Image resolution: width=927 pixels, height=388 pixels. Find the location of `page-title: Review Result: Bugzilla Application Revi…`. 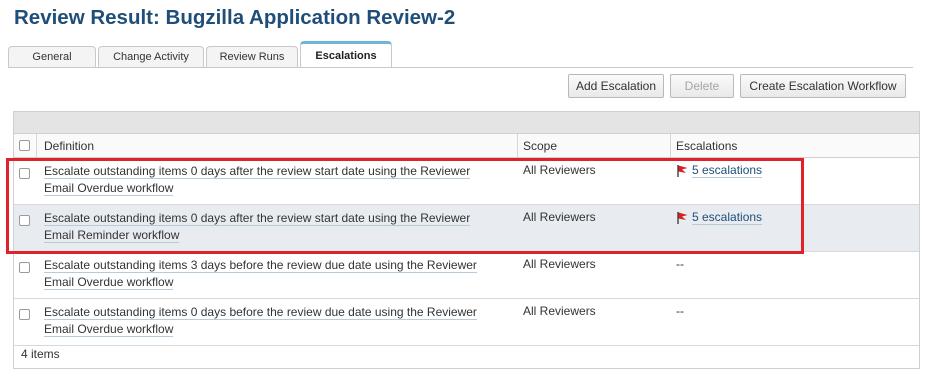

page-title: Review Result: Bugzilla Application Revi… is located at coordinates (235, 17).